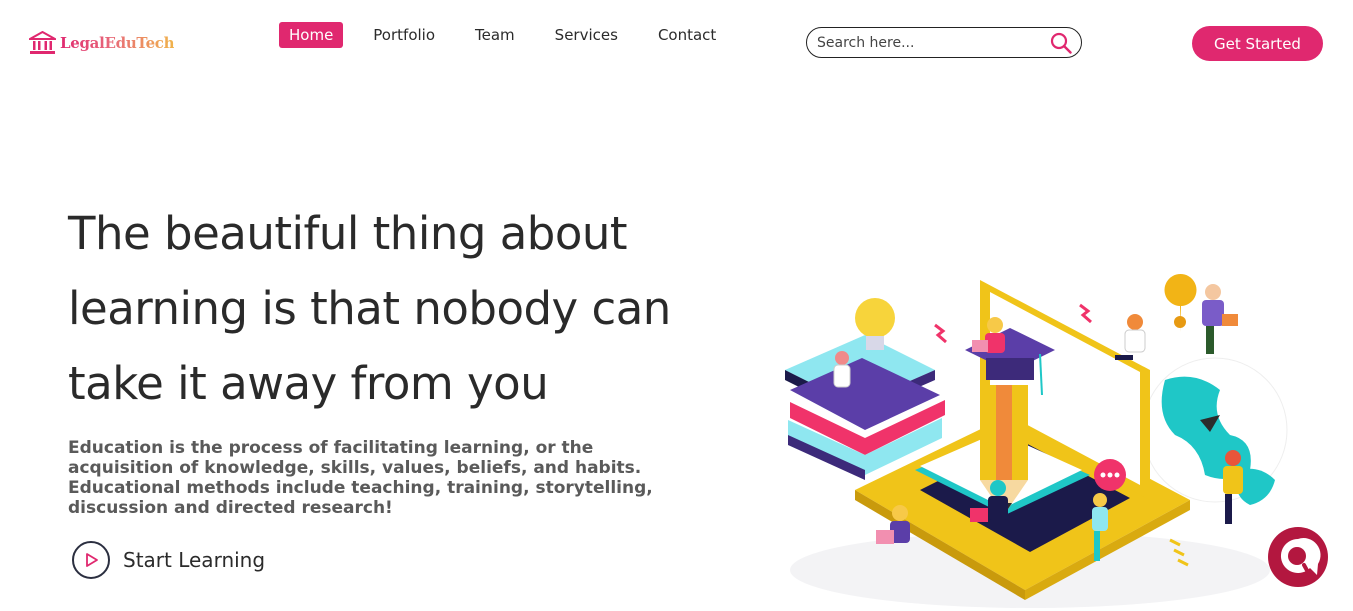  What do you see at coordinates (404, 35) in the screenshot?
I see `nav-item-portfolio: Portfolio` at bounding box center [404, 35].